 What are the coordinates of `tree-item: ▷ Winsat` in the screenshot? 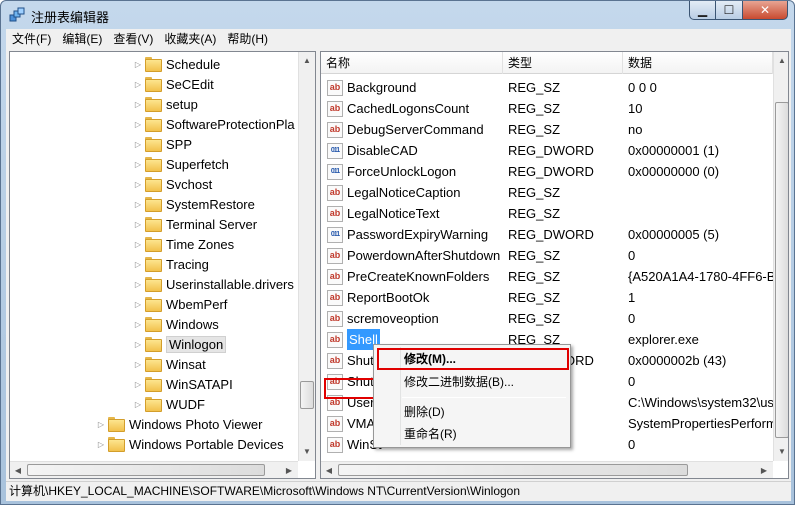 It's located at (169, 364).